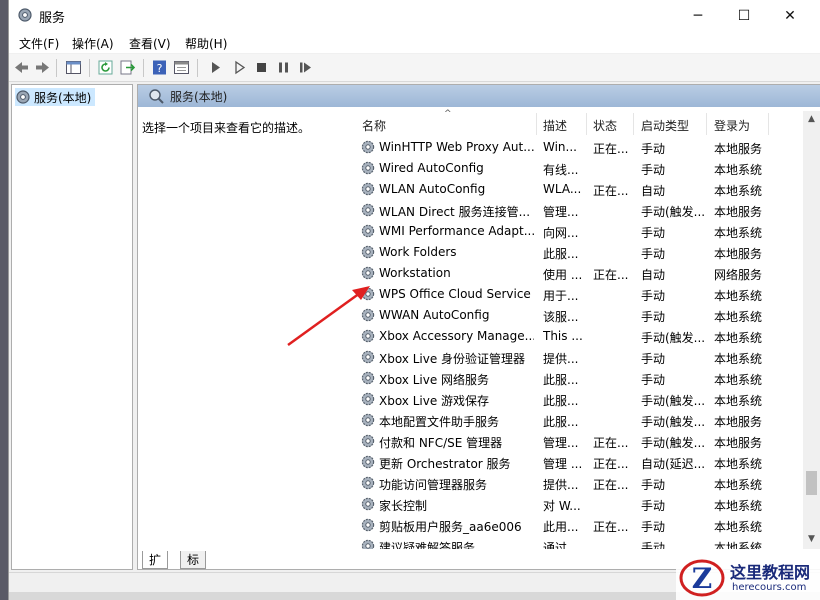 This screenshot has height=600, width=820. Describe the element at coordinates (769, 587) in the screenshot. I see `watermark-url: herecours.com` at that location.